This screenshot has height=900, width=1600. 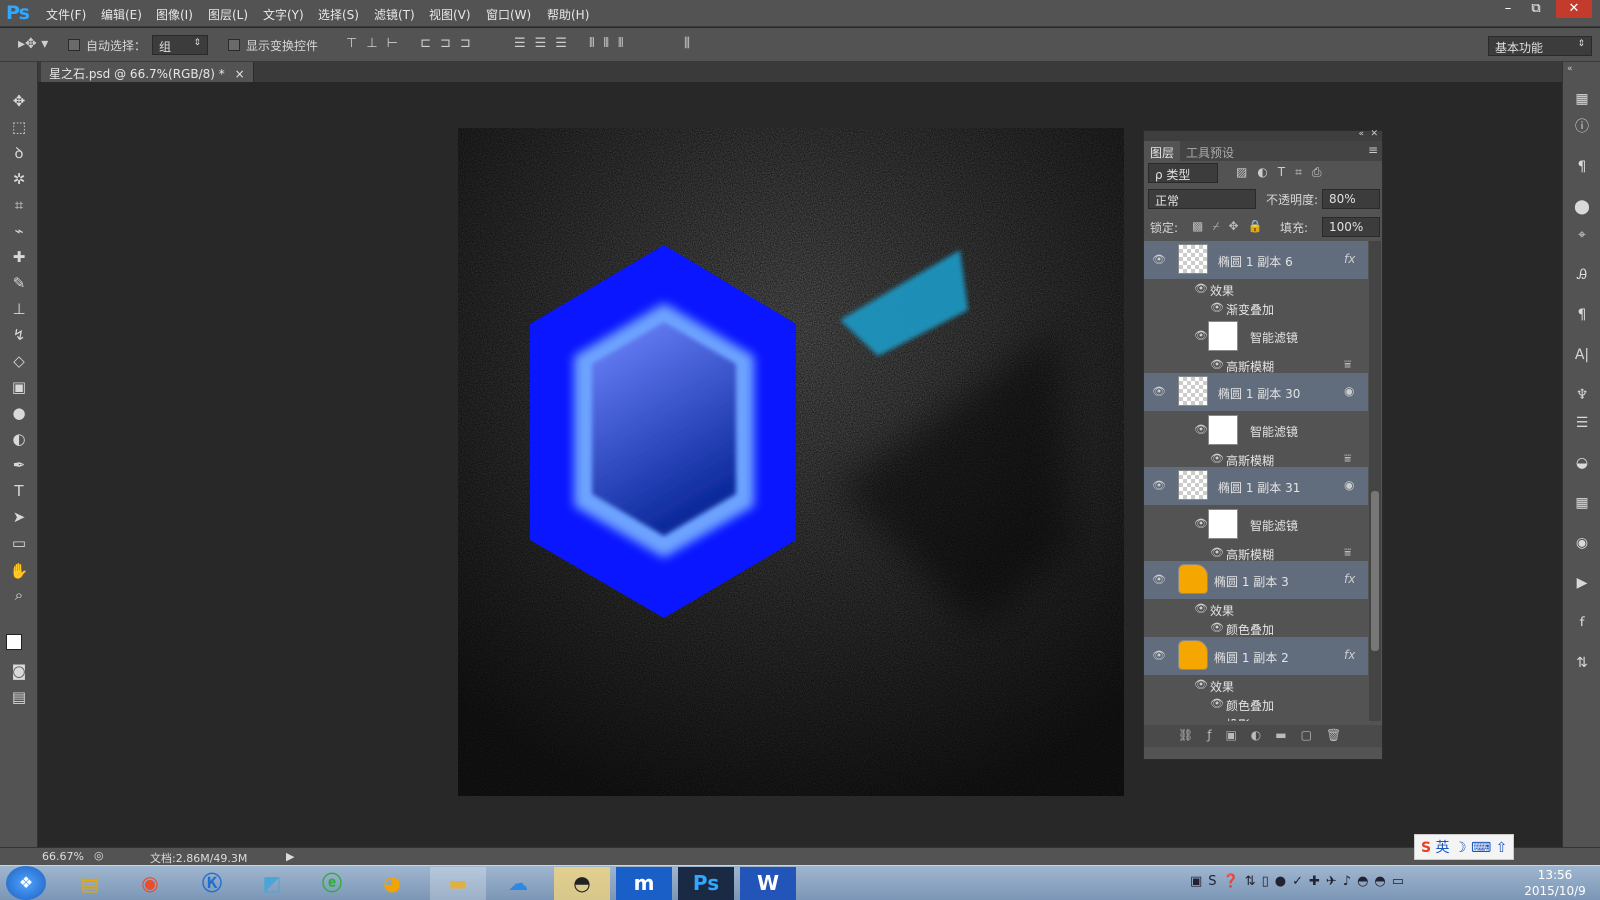 What do you see at coordinates (19, 361) in the screenshot?
I see `eraser-tool-icon: ◇` at bounding box center [19, 361].